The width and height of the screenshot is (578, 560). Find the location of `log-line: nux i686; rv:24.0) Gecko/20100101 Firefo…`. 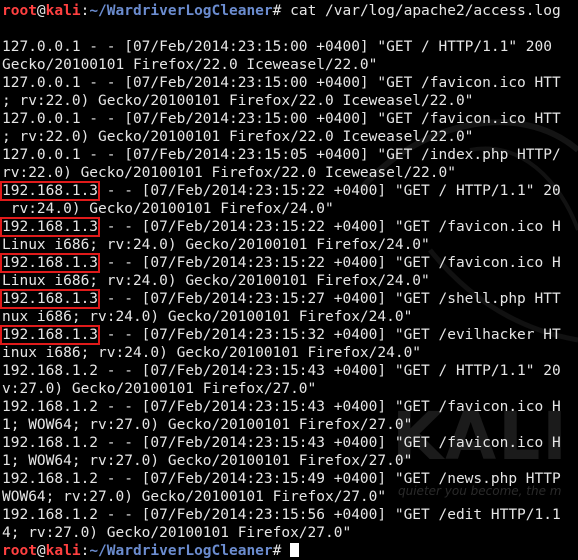

log-line: nux i686; rv:24.0) Gecko/20100101 Firefo… is located at coordinates (207, 317).